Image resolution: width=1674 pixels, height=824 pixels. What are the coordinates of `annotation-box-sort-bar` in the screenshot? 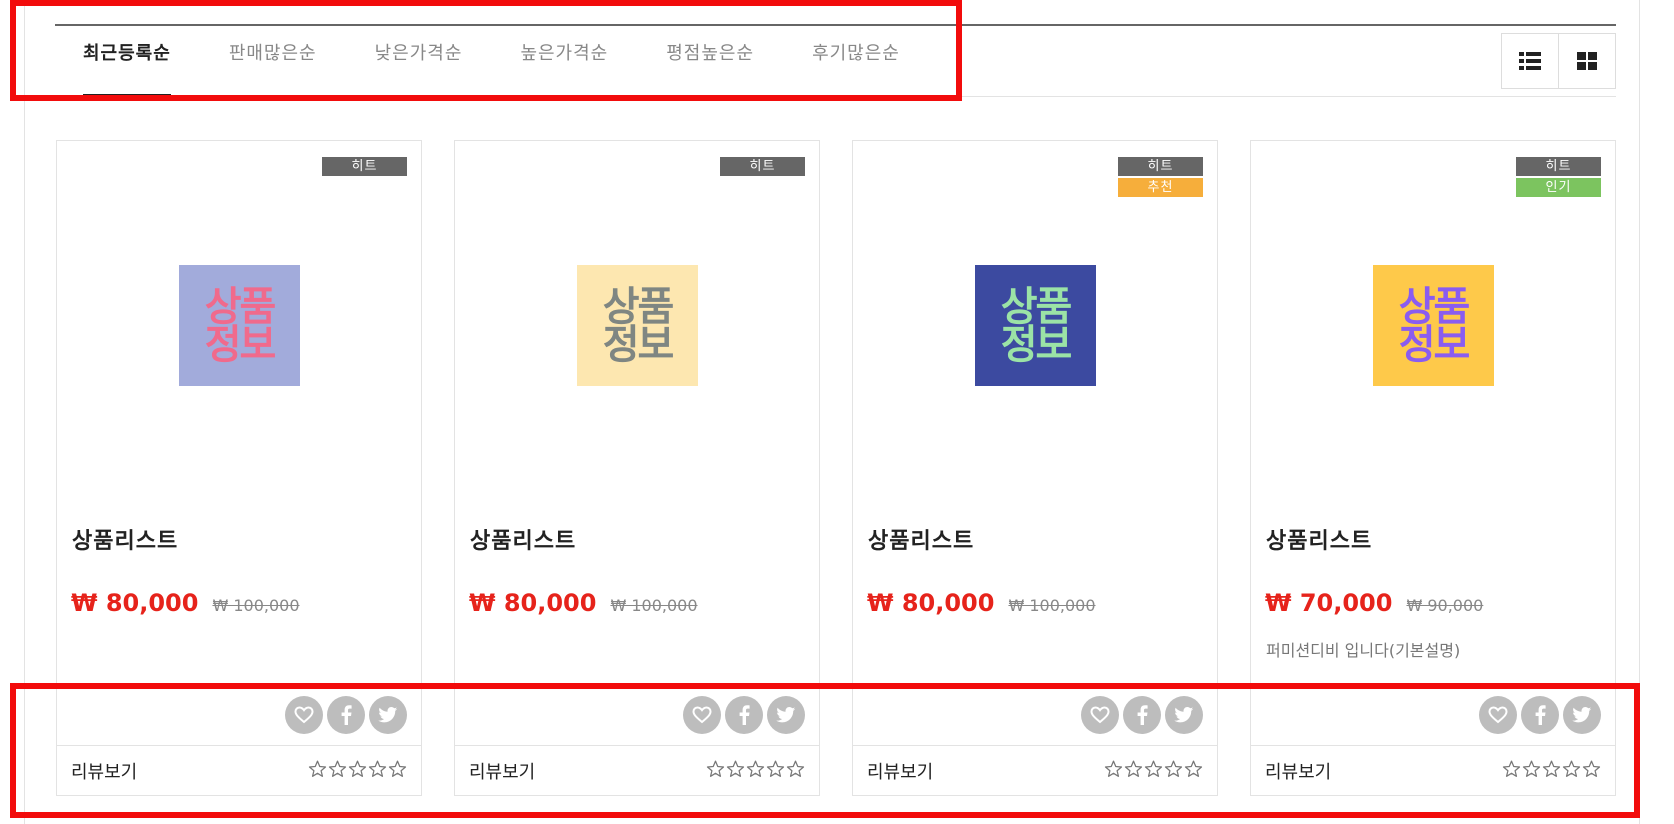 It's located at (486, 50).